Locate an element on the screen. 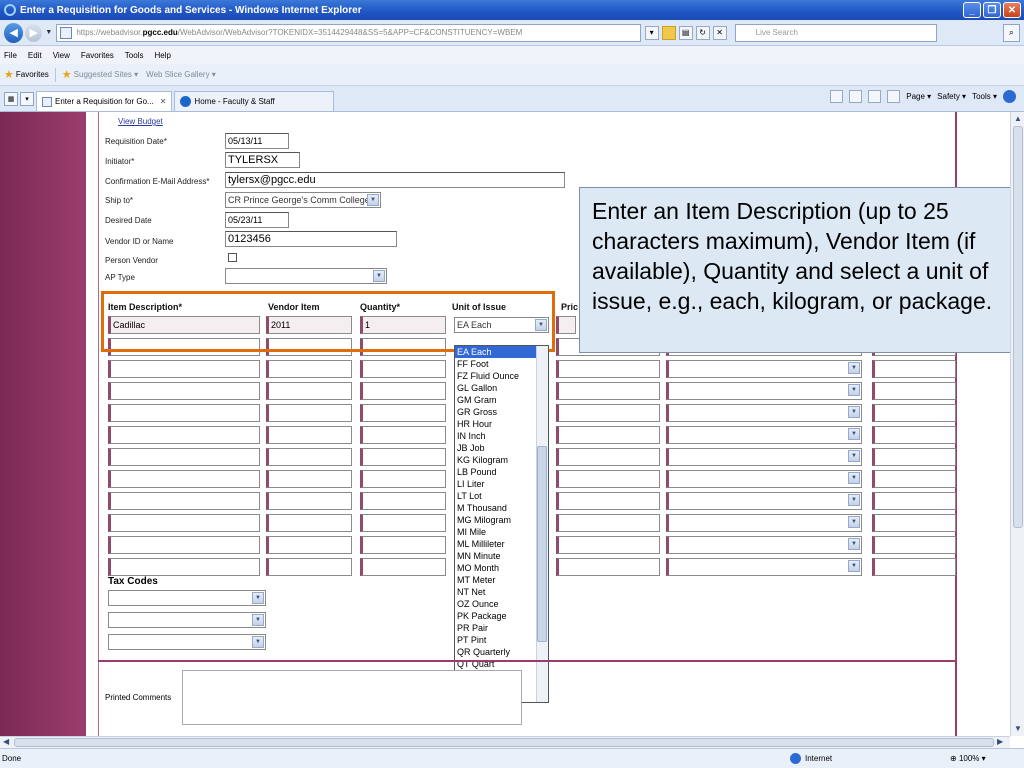 The image size is (1024, 768). menu-edit: Edit is located at coordinates (35, 55).